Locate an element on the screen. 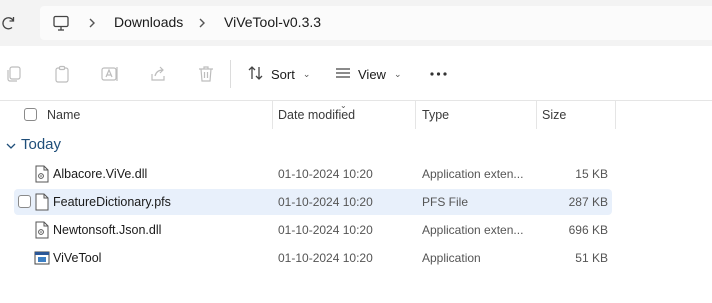 The image size is (712, 303). refresh-icon is located at coordinates (10, 23).